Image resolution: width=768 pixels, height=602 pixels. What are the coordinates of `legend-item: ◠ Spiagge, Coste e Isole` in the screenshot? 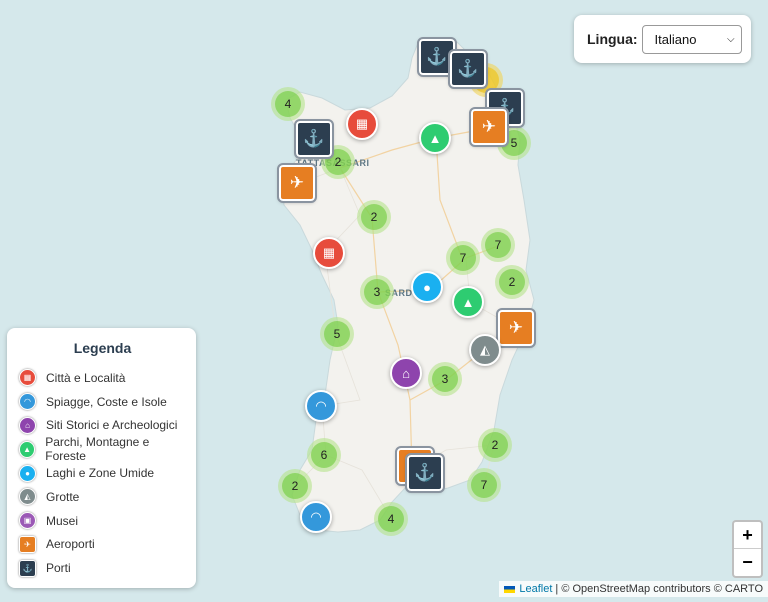 It's located at (102, 402).